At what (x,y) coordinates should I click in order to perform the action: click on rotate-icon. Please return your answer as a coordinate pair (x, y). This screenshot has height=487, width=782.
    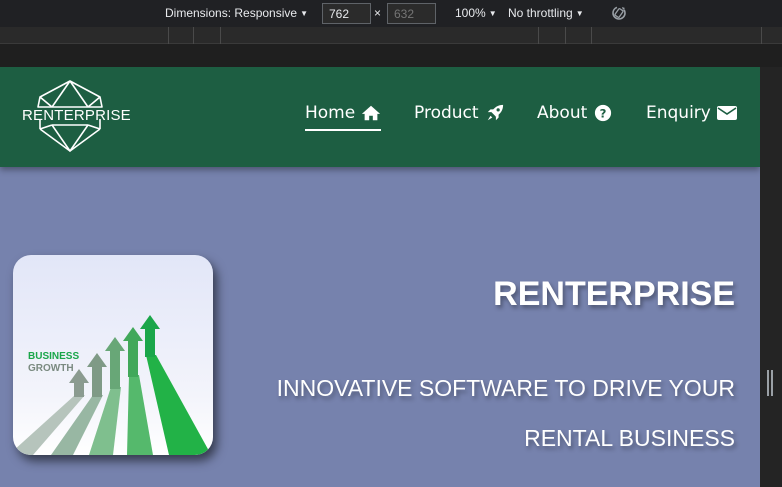
    Looking at the image, I should click on (619, 13).